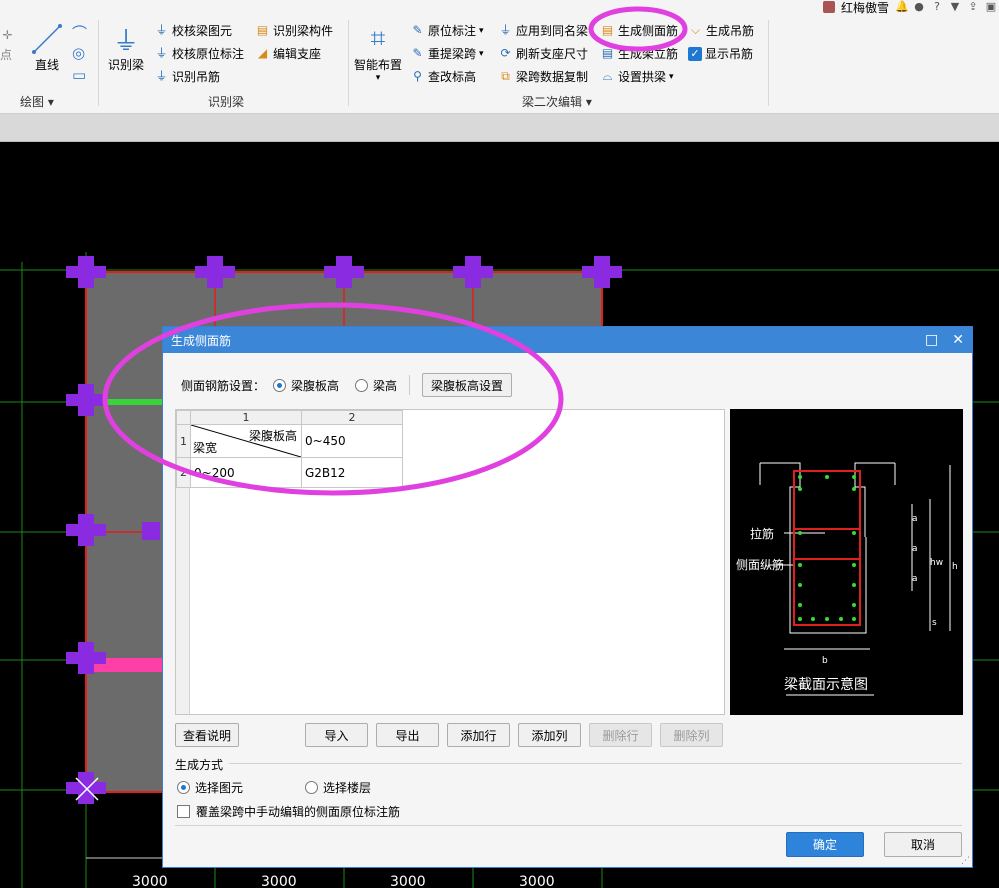  Describe the element at coordinates (79, 75) in the screenshot. I see `rect-icon: ▭` at that location.